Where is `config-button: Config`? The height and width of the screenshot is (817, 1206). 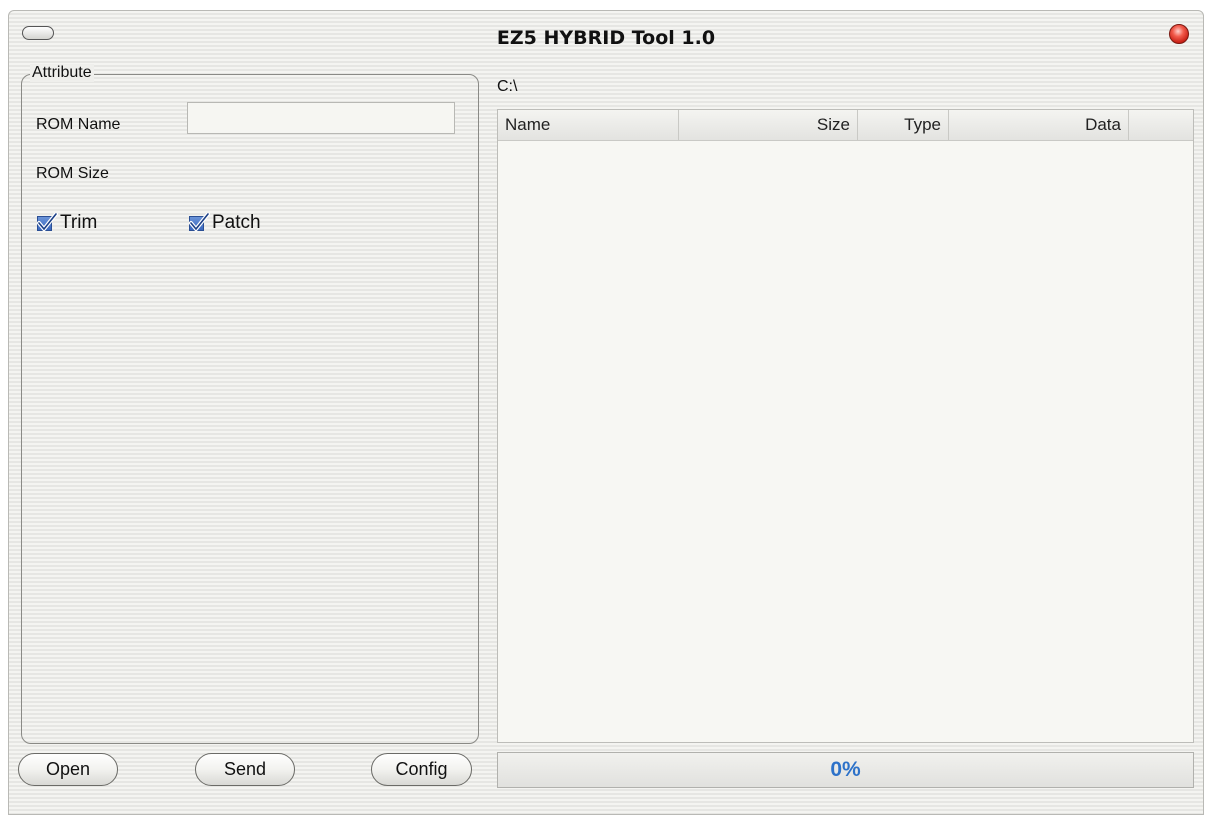
config-button: Config is located at coordinates (421, 769).